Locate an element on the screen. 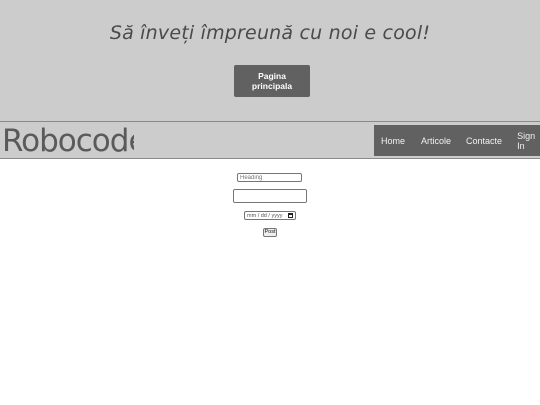  date-input: mm / dd / yyyy is located at coordinates (270, 215).